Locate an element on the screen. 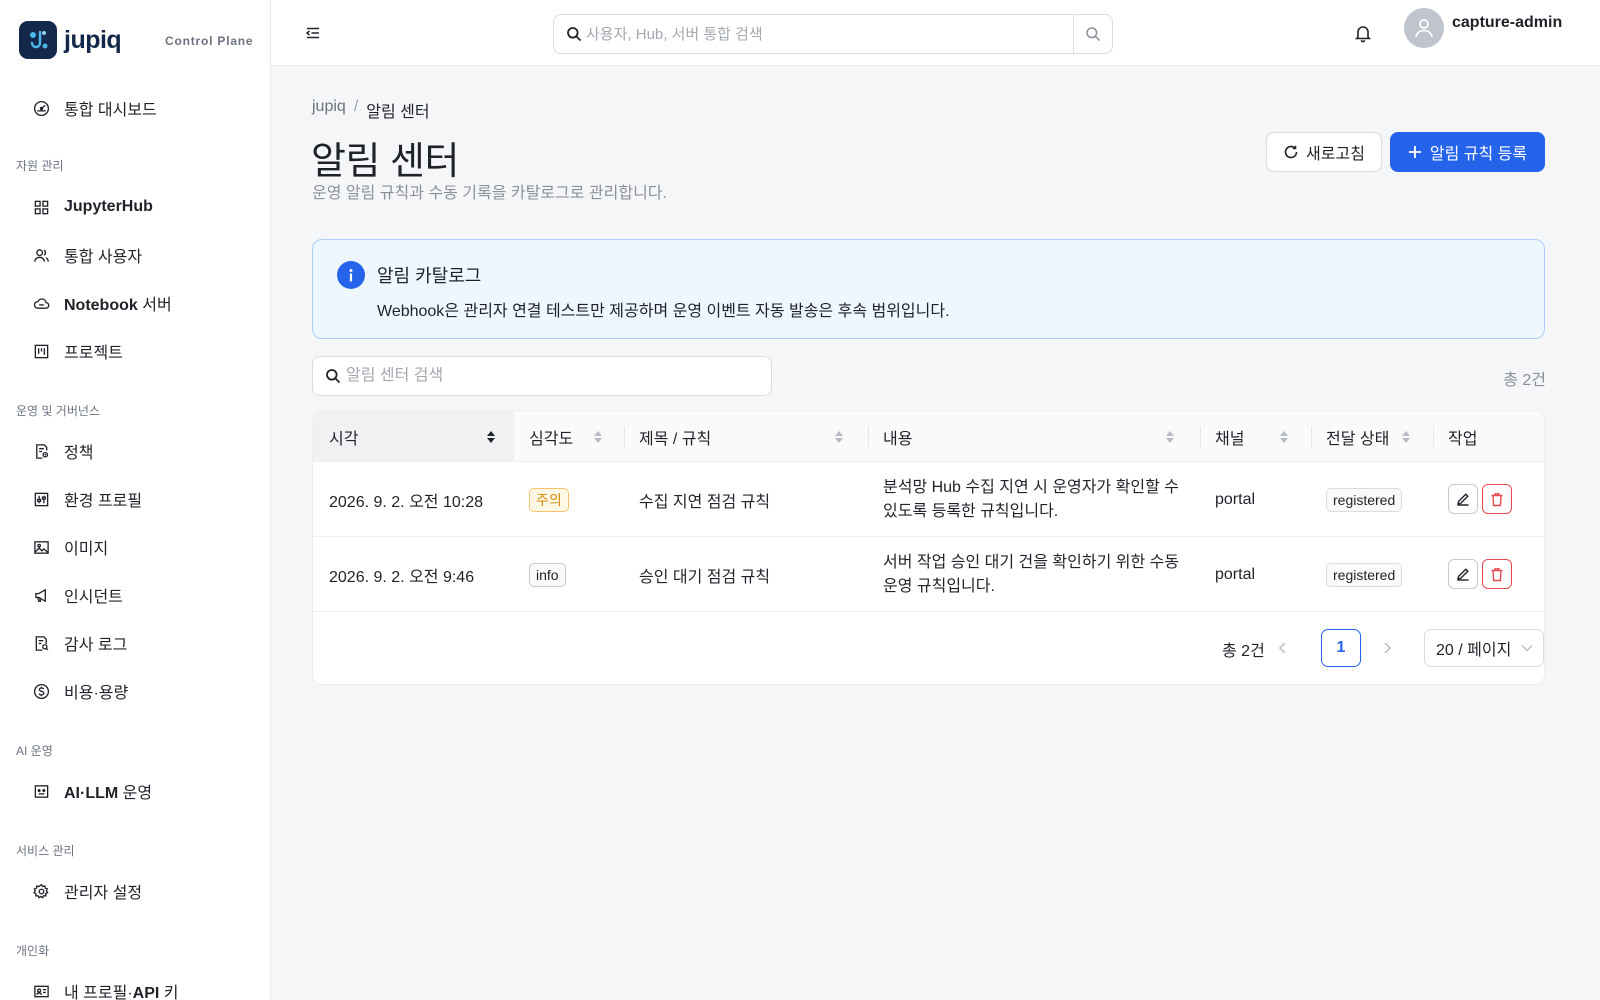  sidebar-item-label: 서버 is located at coordinates (154, 305).